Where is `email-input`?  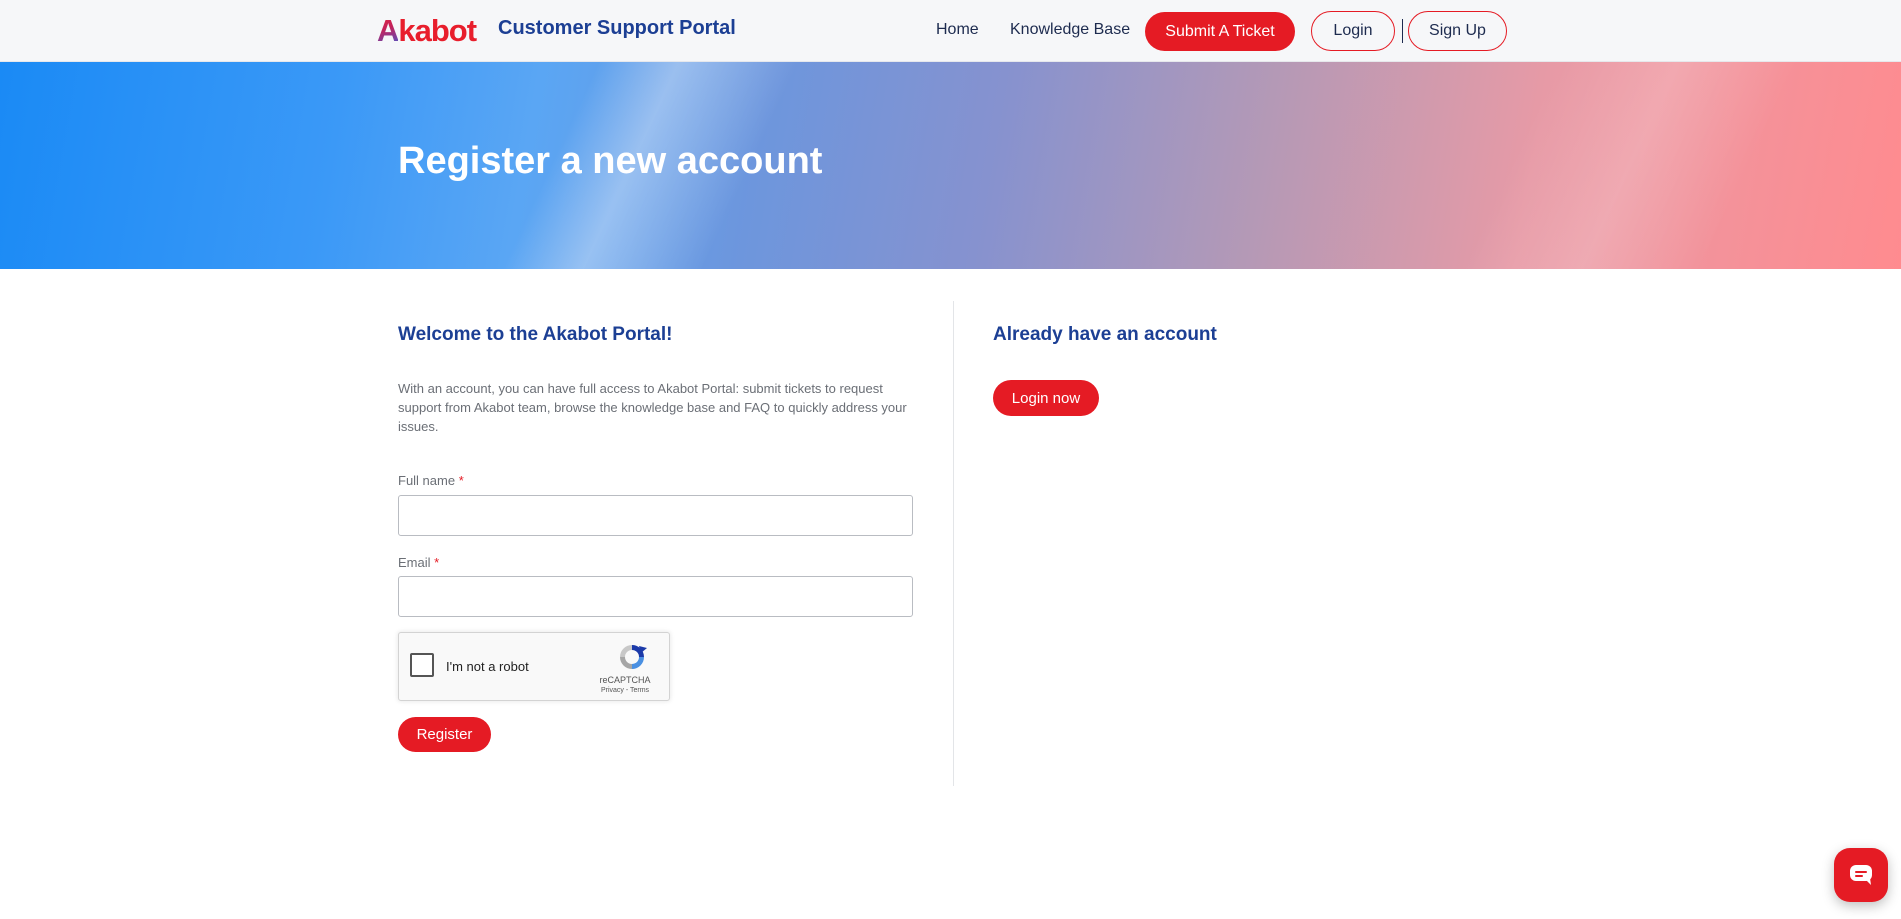
email-input is located at coordinates (655, 596).